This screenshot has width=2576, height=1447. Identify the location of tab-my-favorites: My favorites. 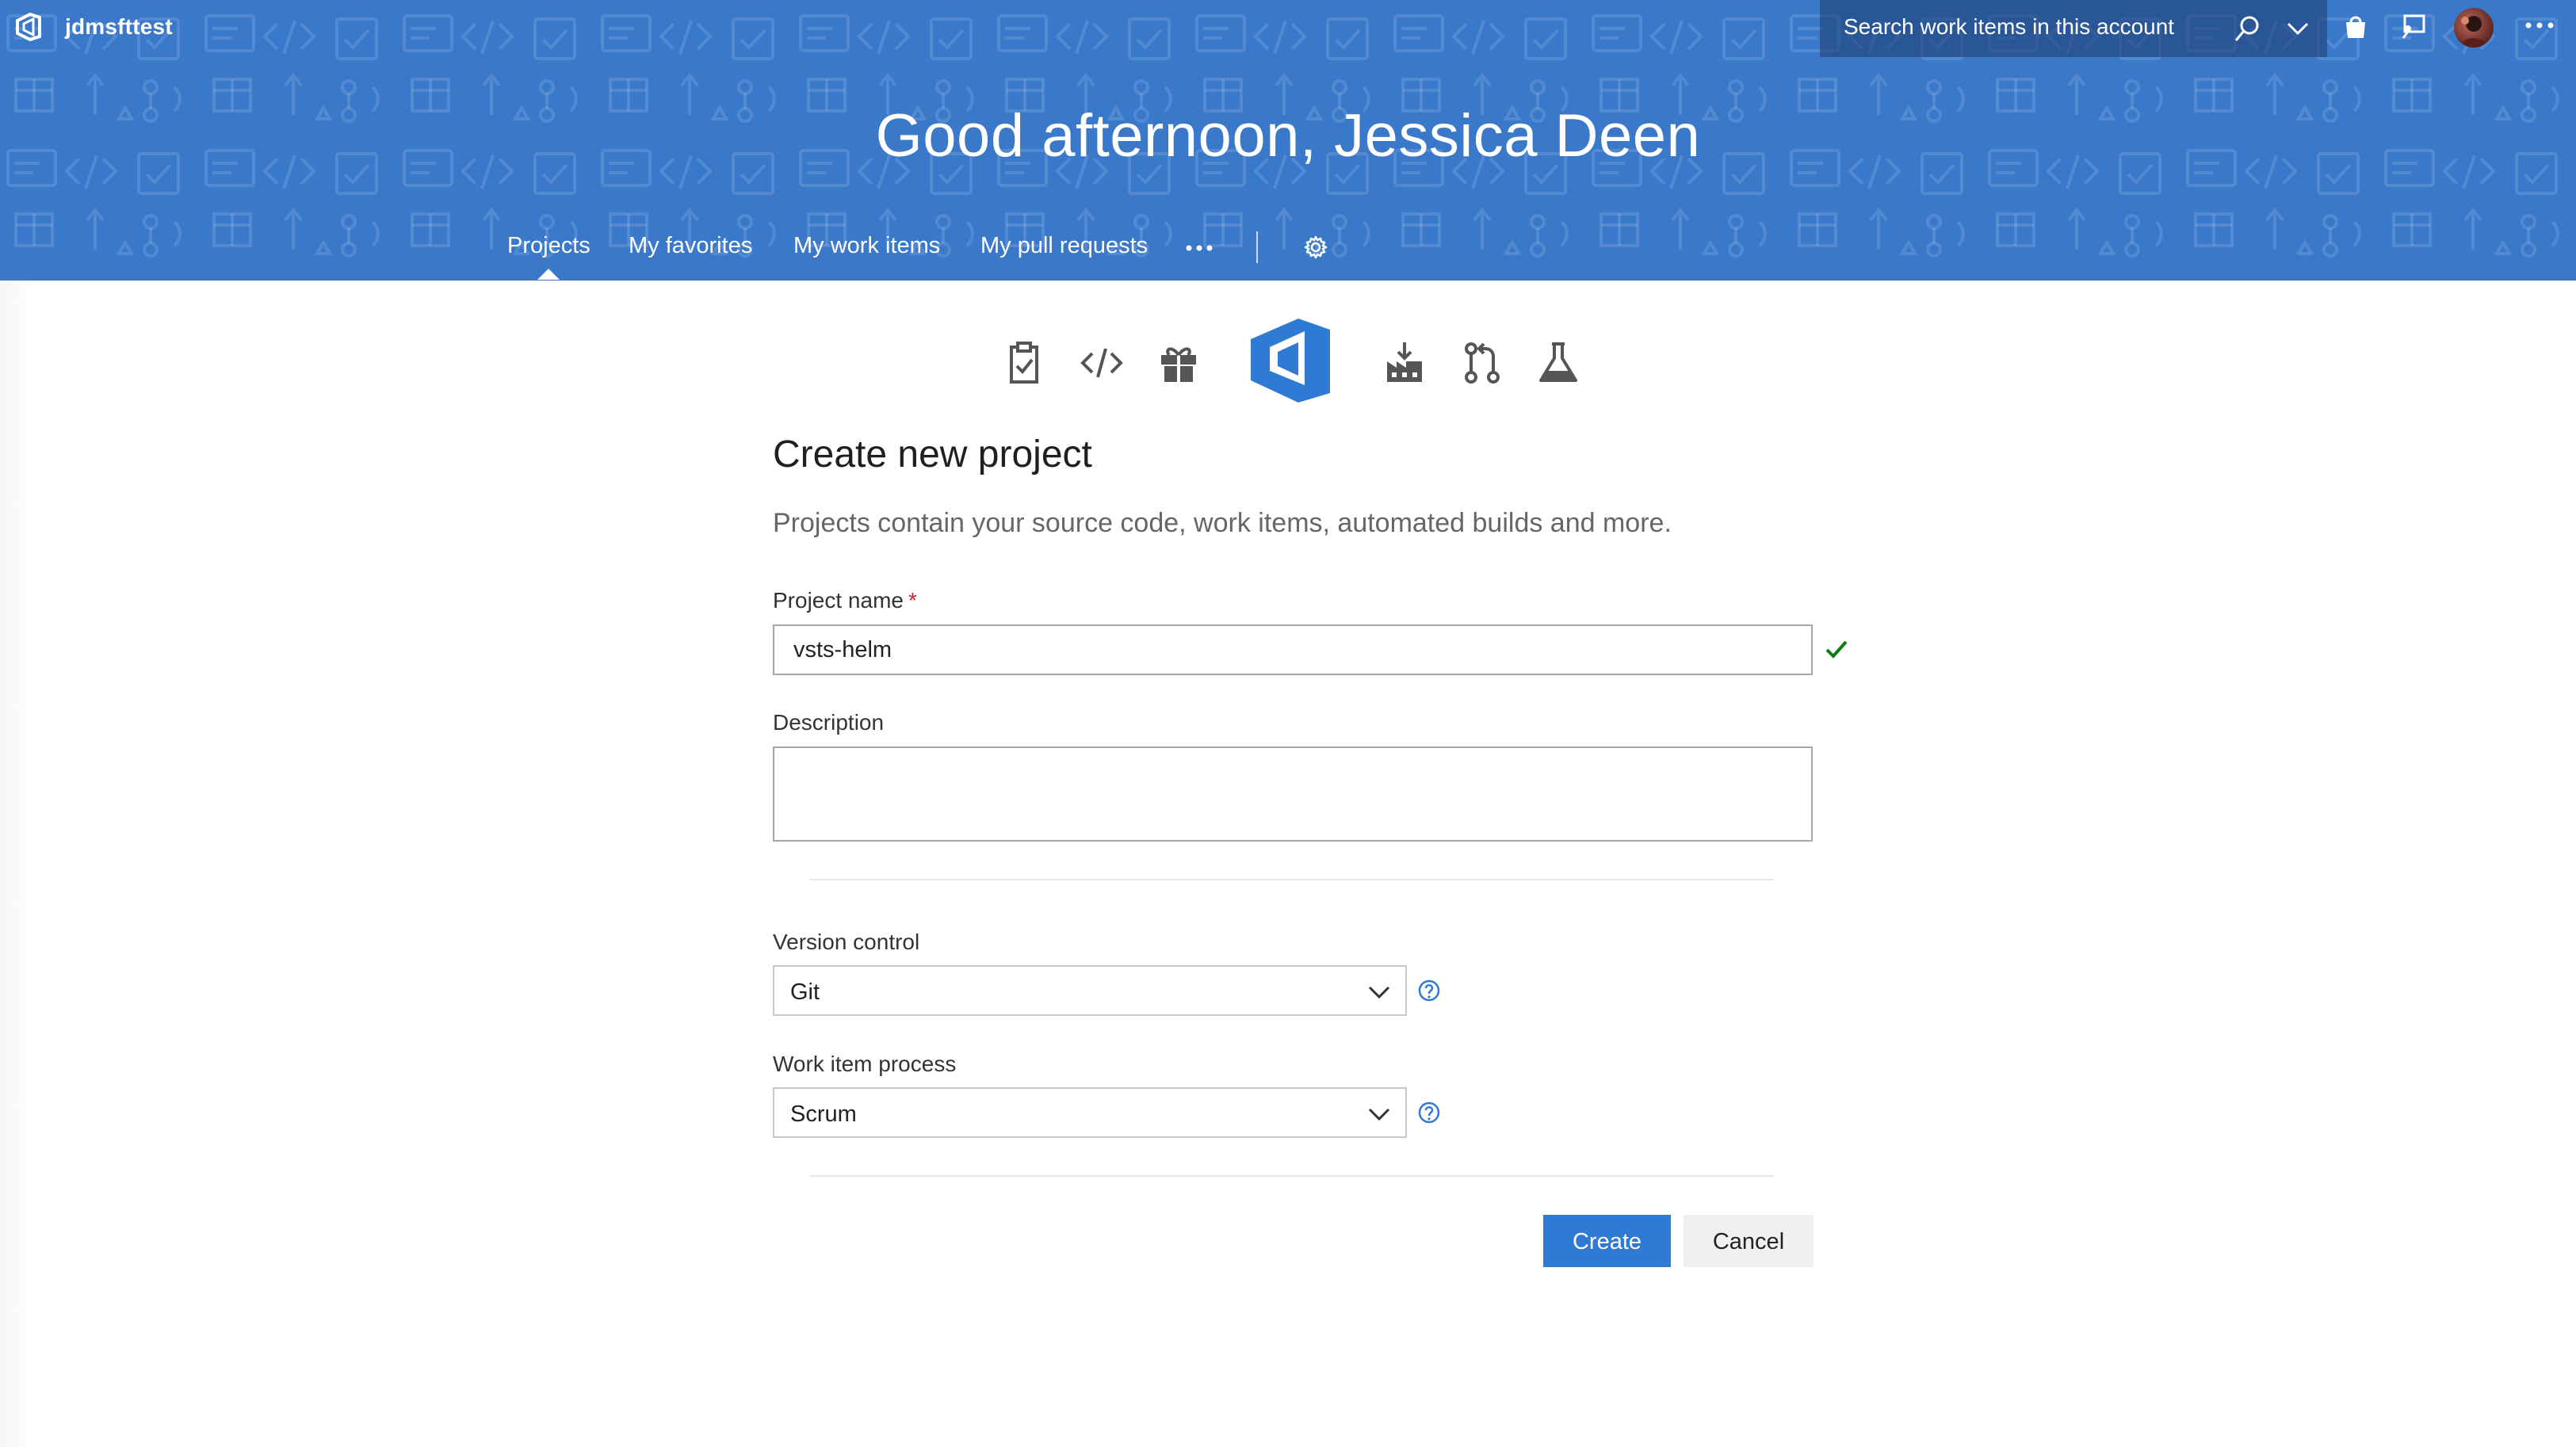
(690, 246).